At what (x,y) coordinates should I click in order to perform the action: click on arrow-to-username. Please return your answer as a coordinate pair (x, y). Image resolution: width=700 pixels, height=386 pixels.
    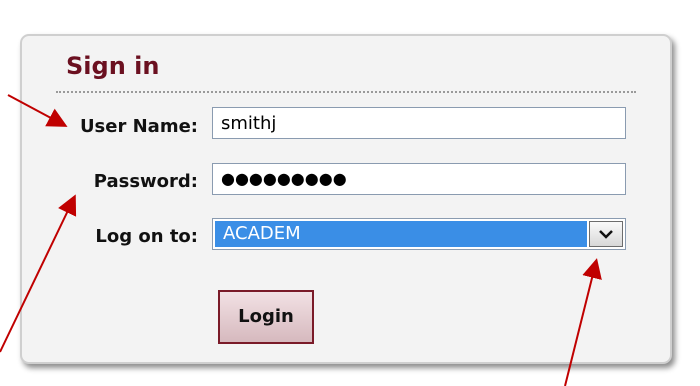
    Looking at the image, I should click on (37, 110).